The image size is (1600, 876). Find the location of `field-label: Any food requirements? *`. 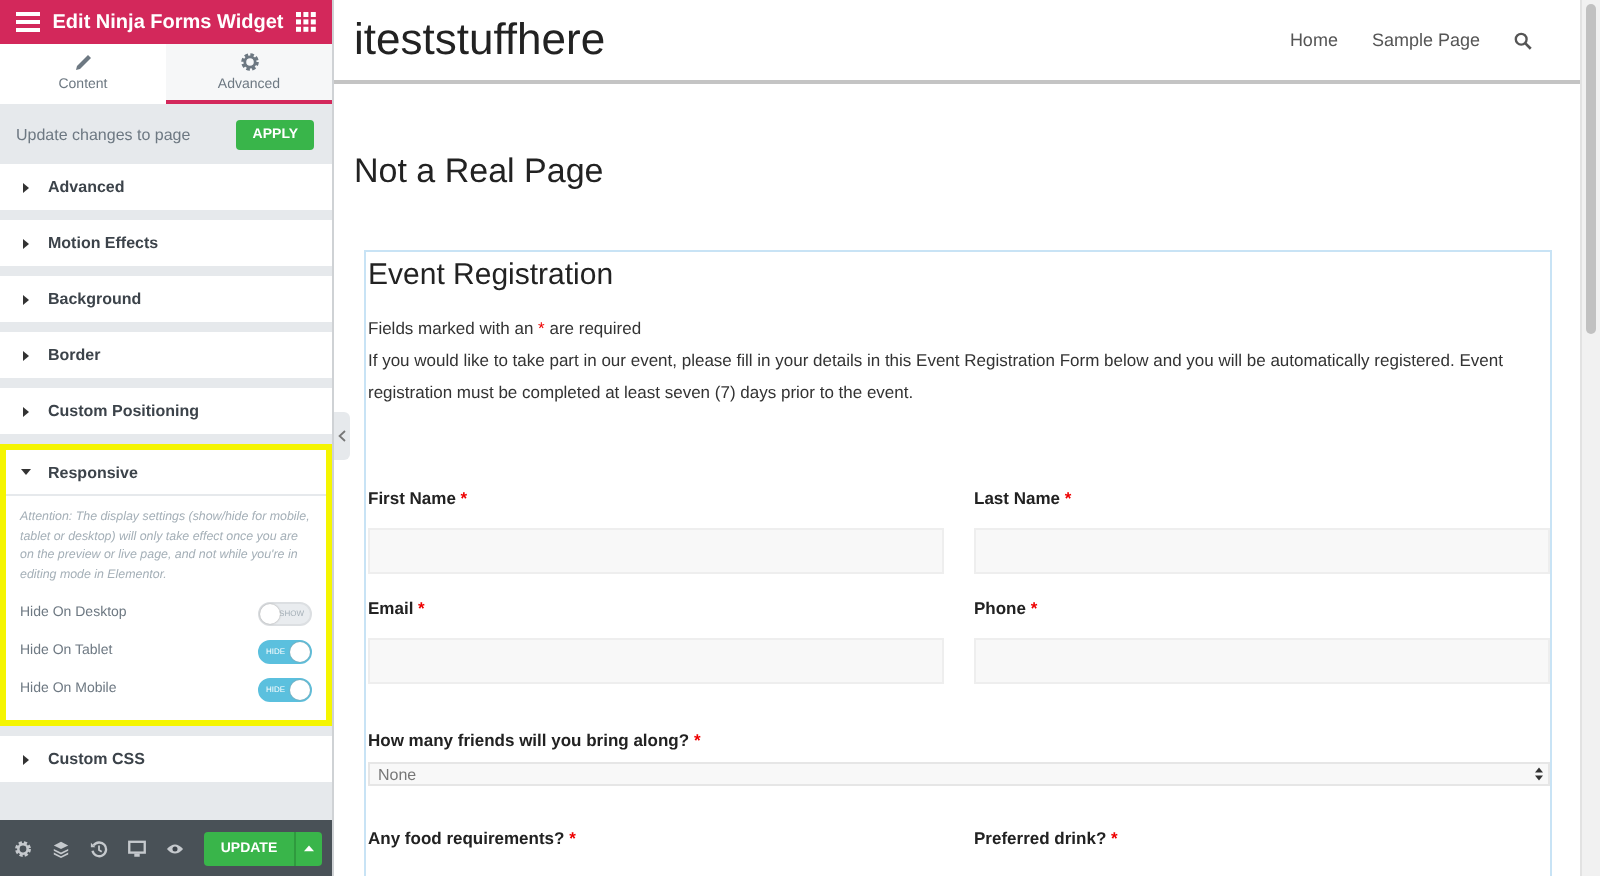

field-label: Any food requirements? * is located at coordinates (473, 839).